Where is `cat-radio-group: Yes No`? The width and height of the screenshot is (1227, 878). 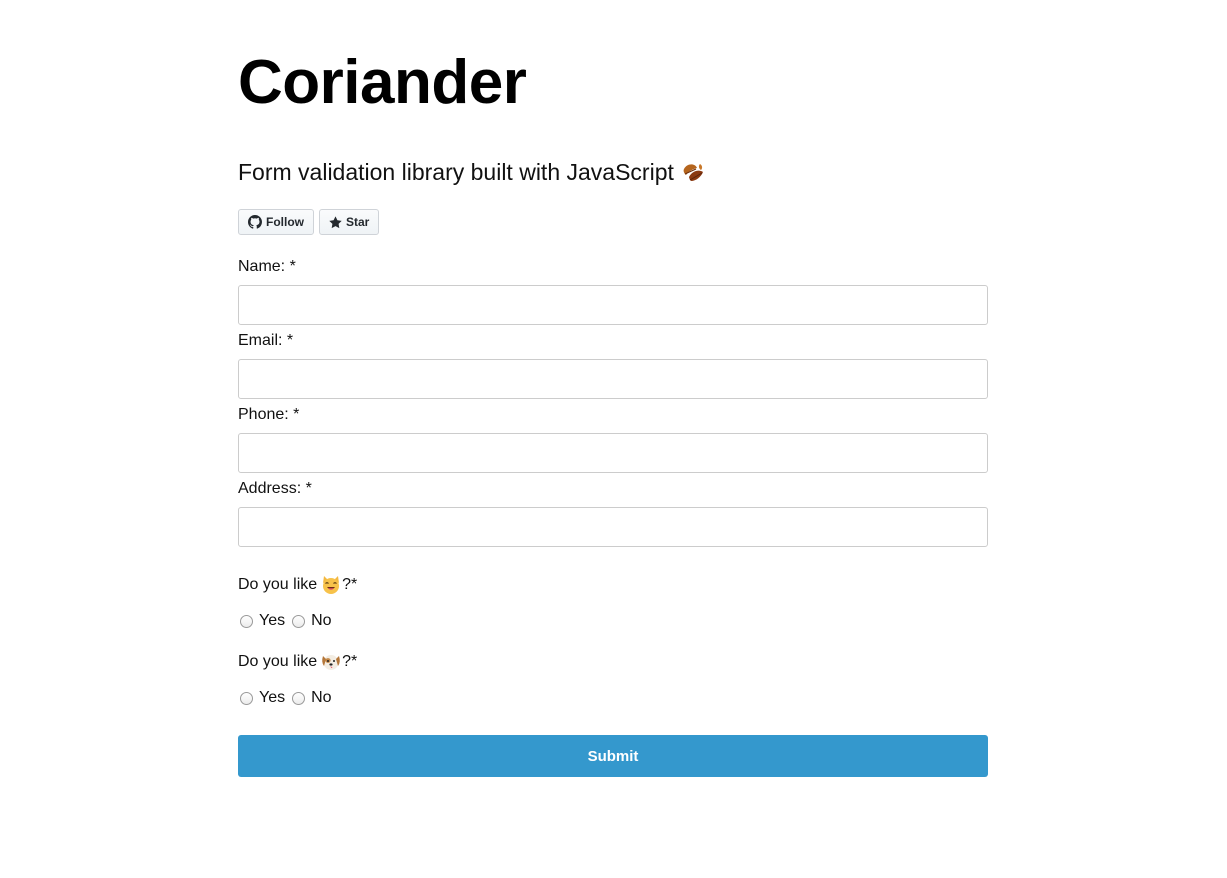 cat-radio-group: Yes No is located at coordinates (287, 621).